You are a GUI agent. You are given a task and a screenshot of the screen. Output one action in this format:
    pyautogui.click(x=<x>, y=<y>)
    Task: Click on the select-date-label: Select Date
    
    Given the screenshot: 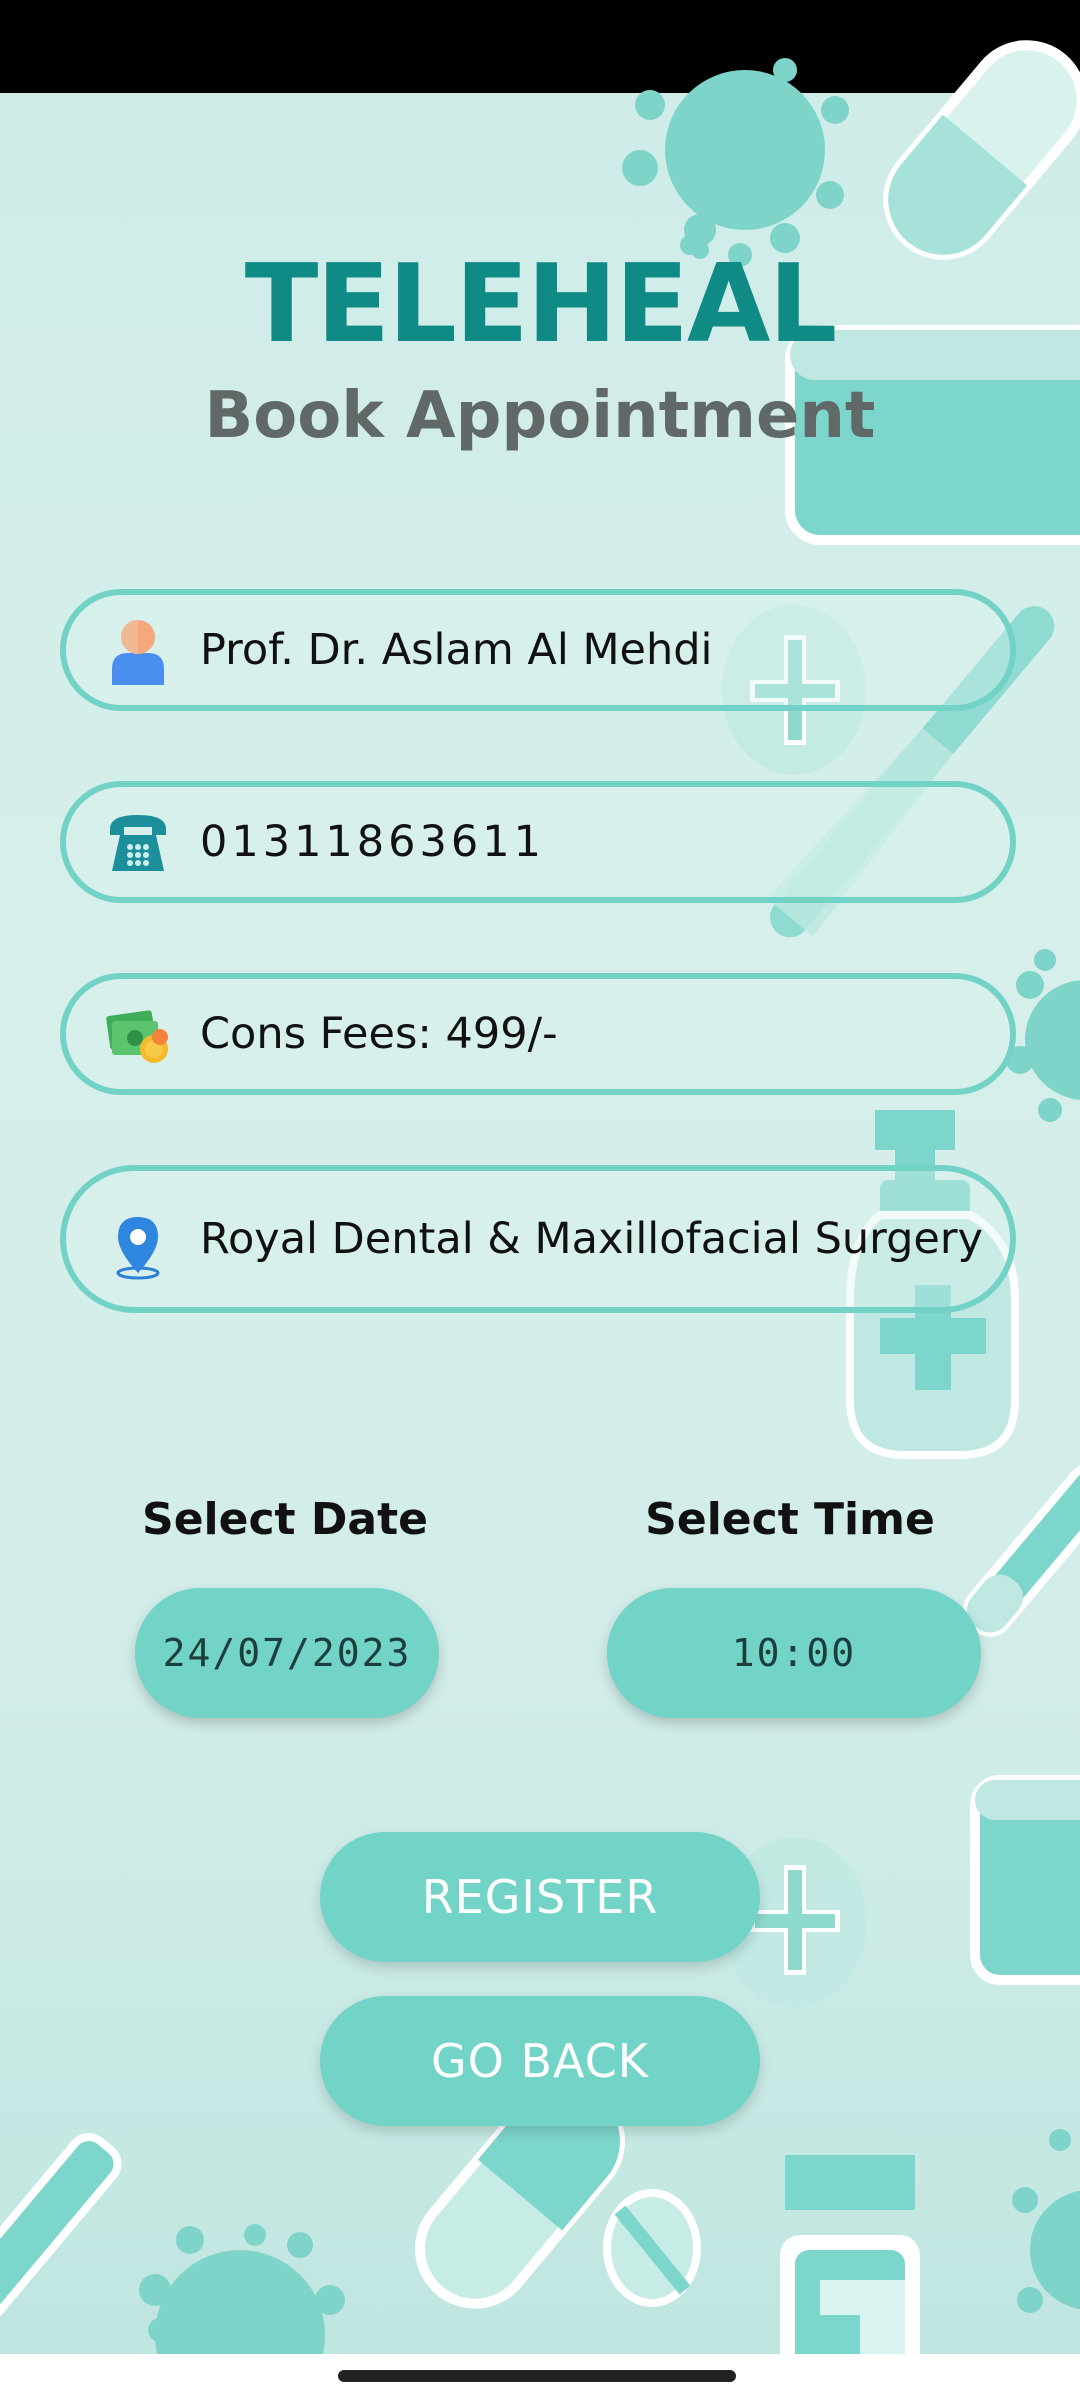 What is the action you would take?
    pyautogui.click(x=285, y=1519)
    